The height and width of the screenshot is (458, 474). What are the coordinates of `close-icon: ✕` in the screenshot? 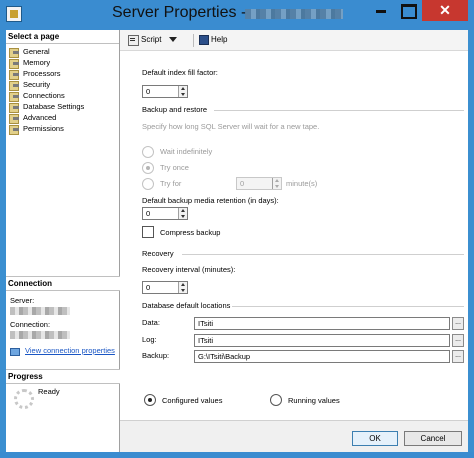 It's located at (445, 10).